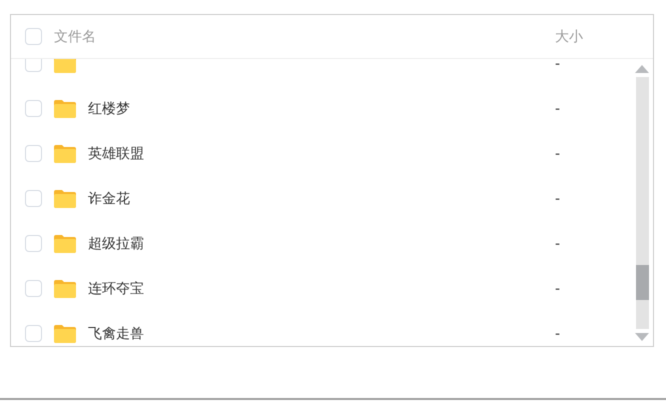 This screenshot has height=402, width=666. I want to click on scroll-thumb, so click(642, 282).